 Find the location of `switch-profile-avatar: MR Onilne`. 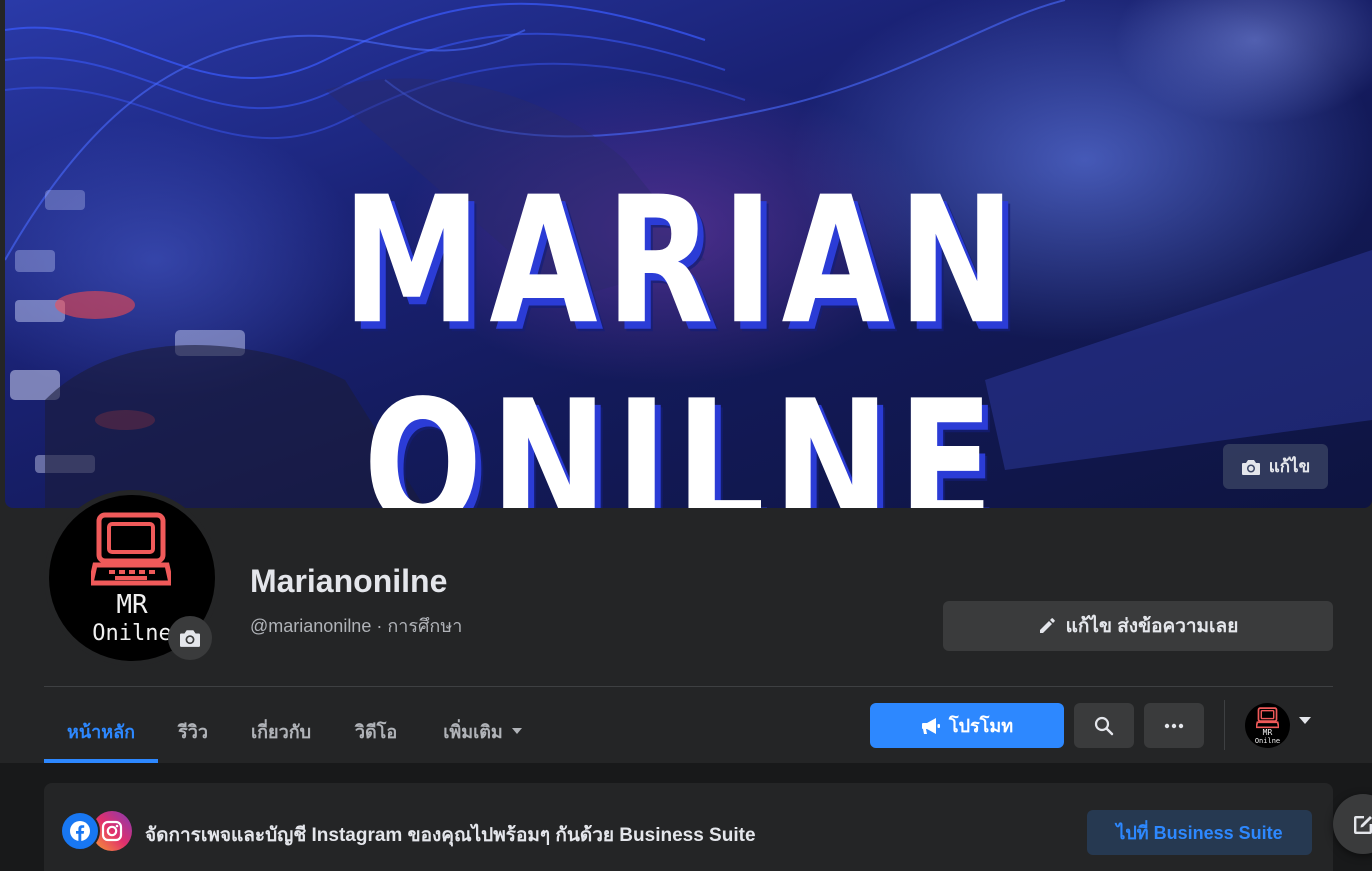

switch-profile-avatar: MR Onilne is located at coordinates (1267, 725).